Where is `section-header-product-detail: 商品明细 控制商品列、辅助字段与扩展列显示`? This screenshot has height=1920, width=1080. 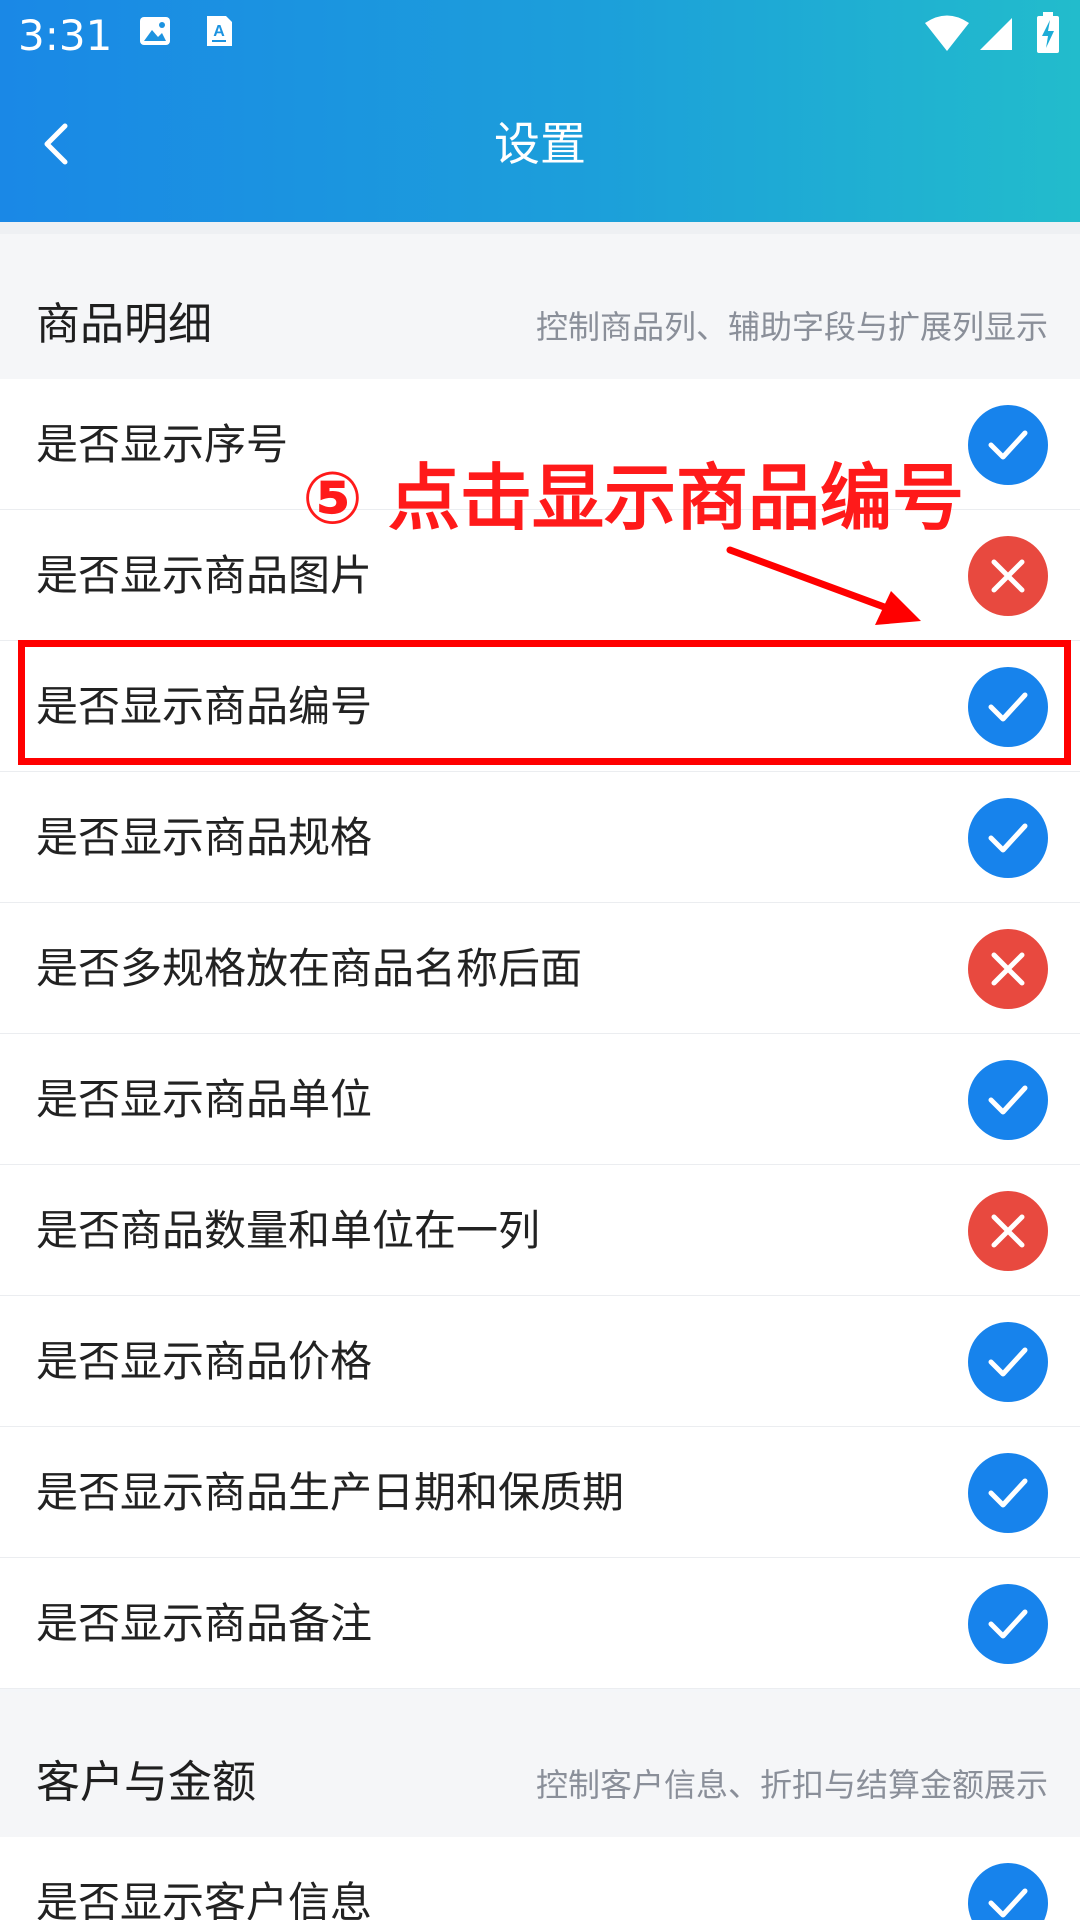 section-header-product-detail: 商品明细 控制商品列、辅助字段与扩展列显示 is located at coordinates (540, 306).